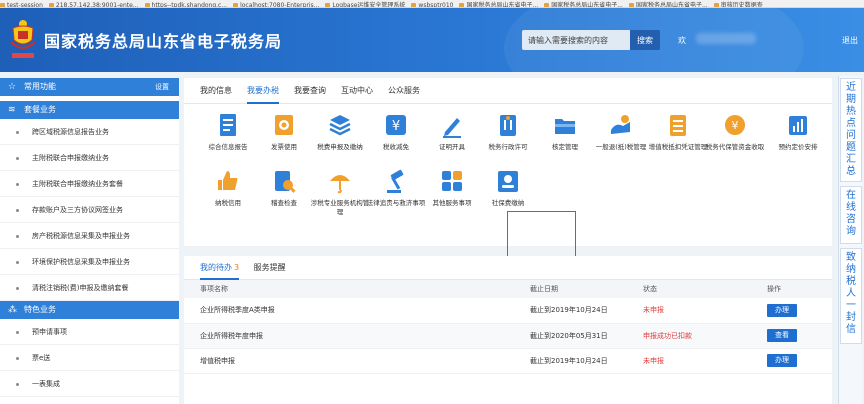 This screenshot has width=864, height=404. I want to click on voucher-icon, so click(678, 126).